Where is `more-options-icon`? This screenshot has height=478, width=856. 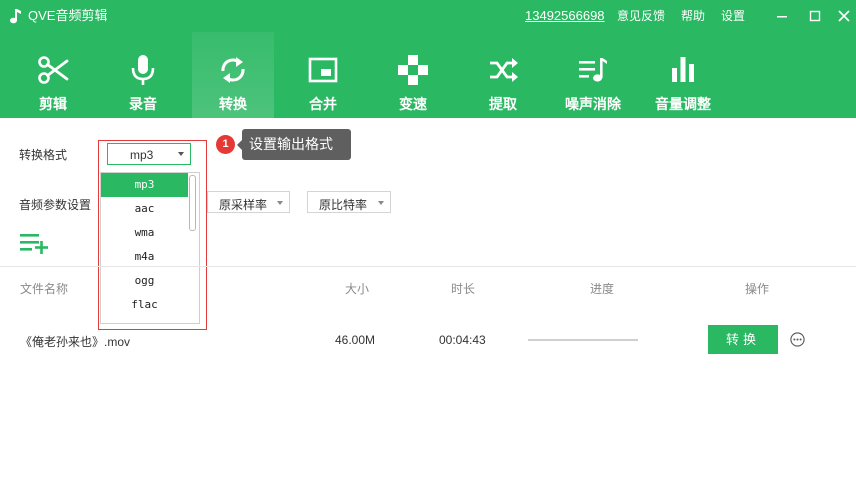 more-options-icon is located at coordinates (797, 339).